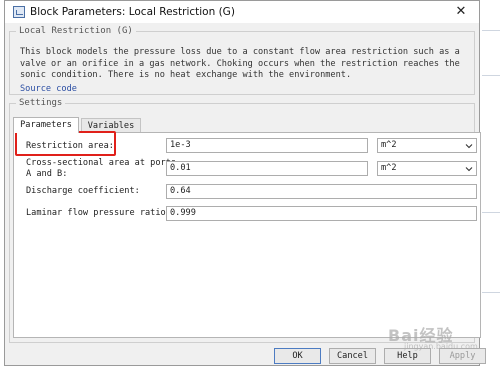 The image size is (500, 368). Describe the element at coordinates (19, 12) in the screenshot. I see `block-params-icon` at that location.